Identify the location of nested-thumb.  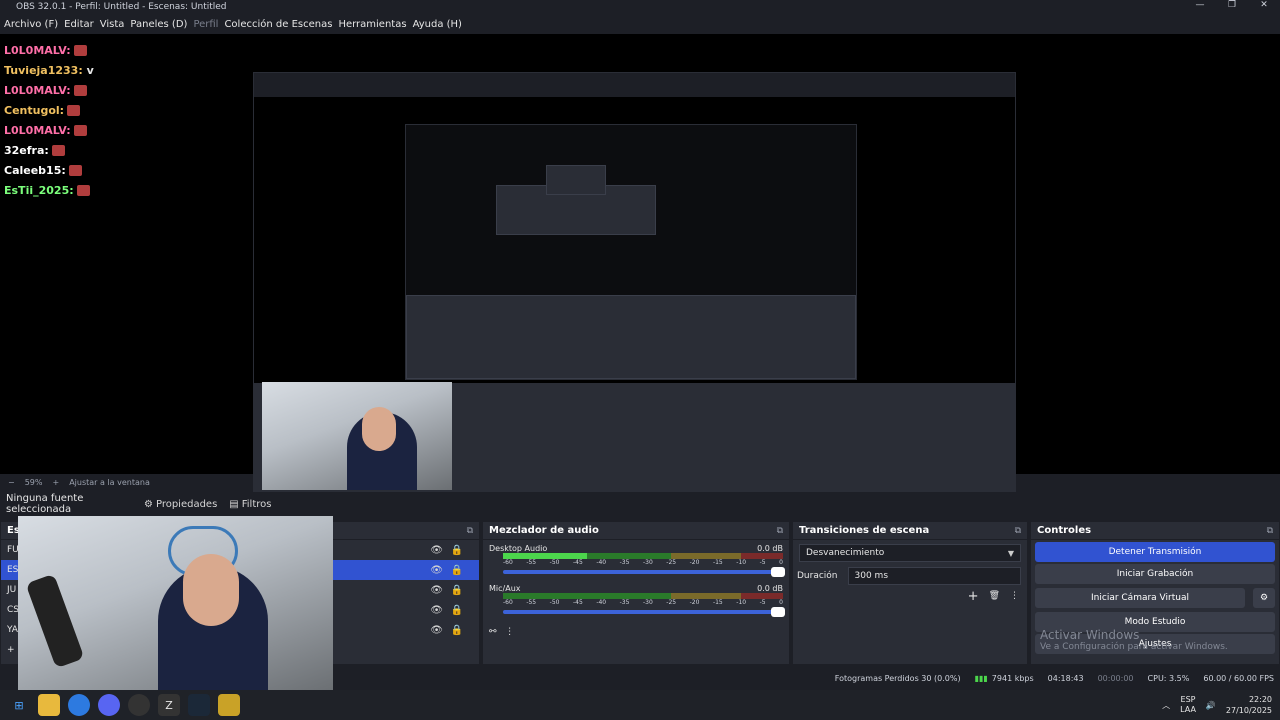
(576, 180).